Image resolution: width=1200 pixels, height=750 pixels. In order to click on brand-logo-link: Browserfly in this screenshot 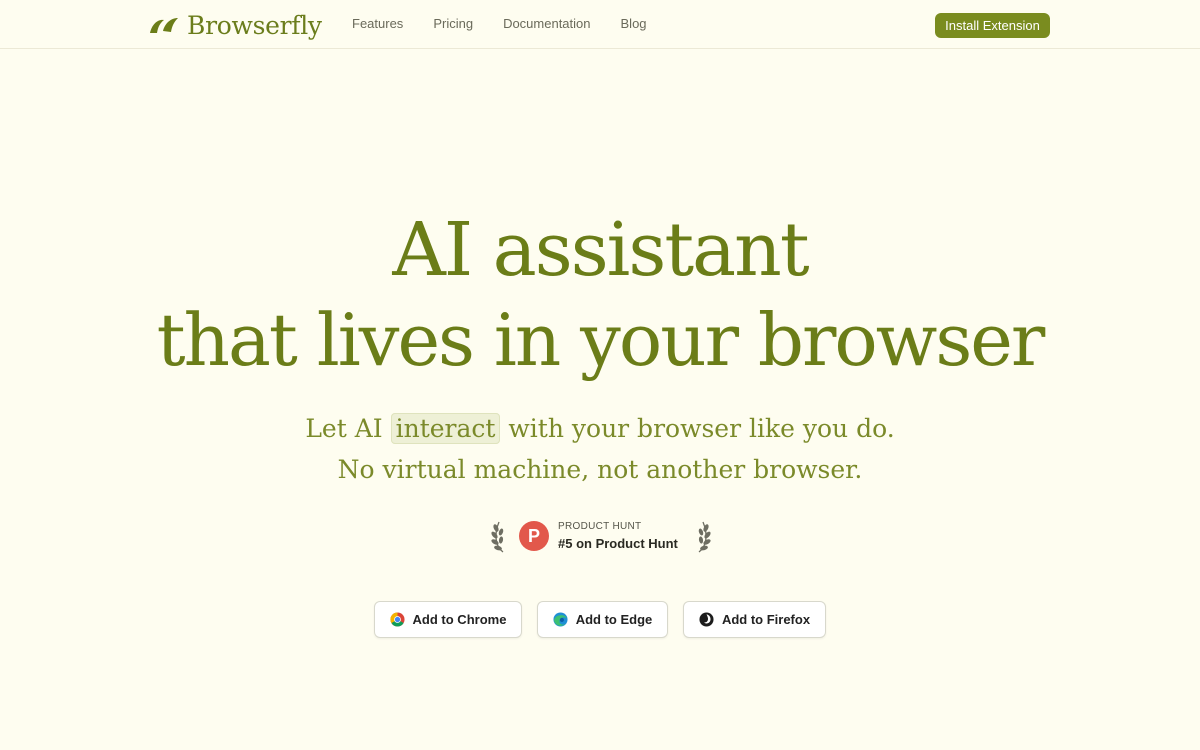, I will do `click(235, 25)`.